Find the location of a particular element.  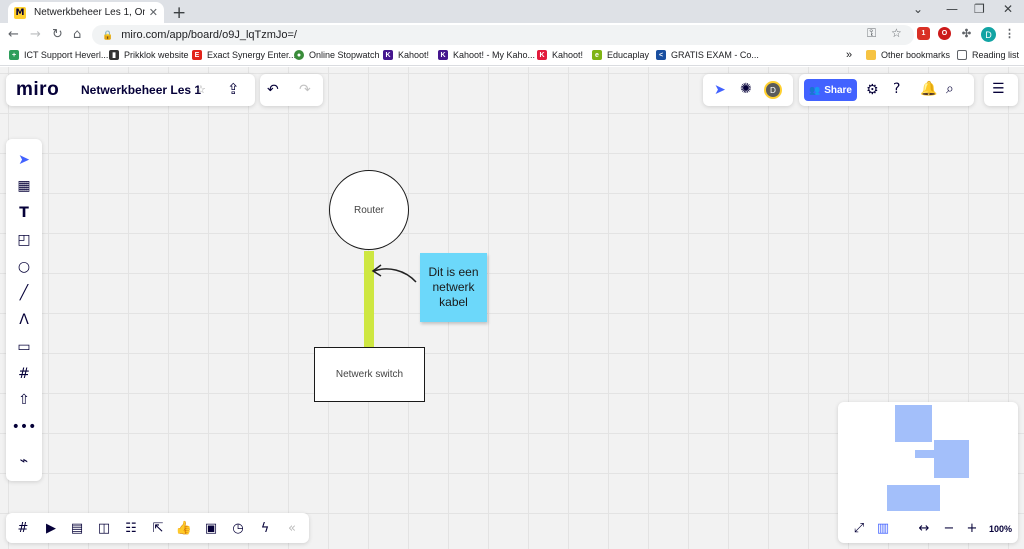

minimize-icon: — is located at coordinates (952, 9).